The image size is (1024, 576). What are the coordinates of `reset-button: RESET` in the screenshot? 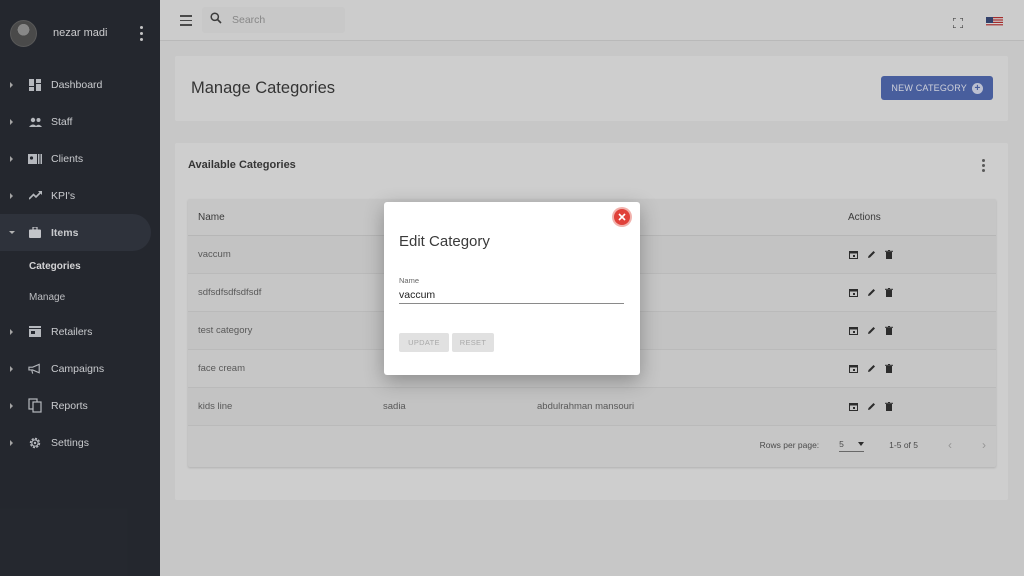 It's located at (473, 342).